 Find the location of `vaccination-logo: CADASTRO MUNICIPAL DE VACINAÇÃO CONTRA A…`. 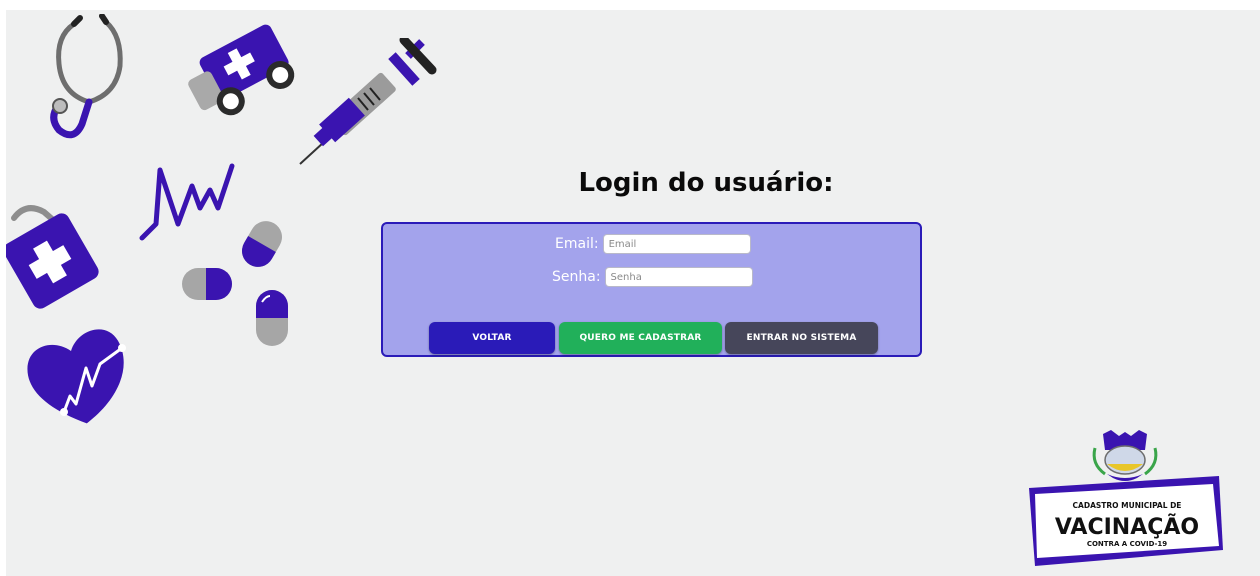

vaccination-logo: CADASTRO MUNICIPAL DE VACINAÇÃO CONTRA A… is located at coordinates (1126, 498).